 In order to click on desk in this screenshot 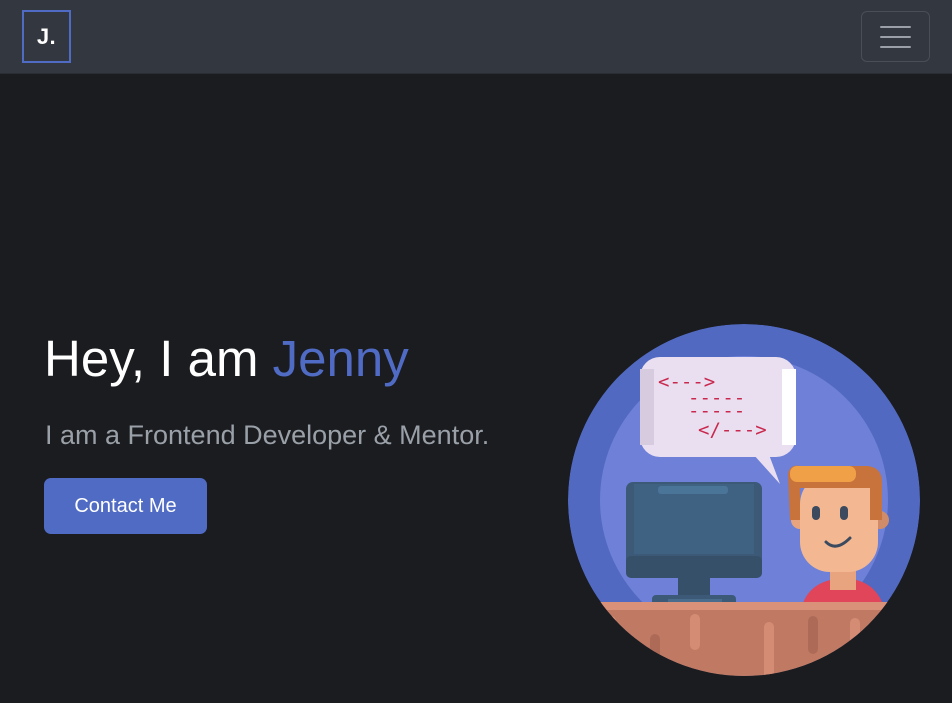, I will do `click(744, 639)`.